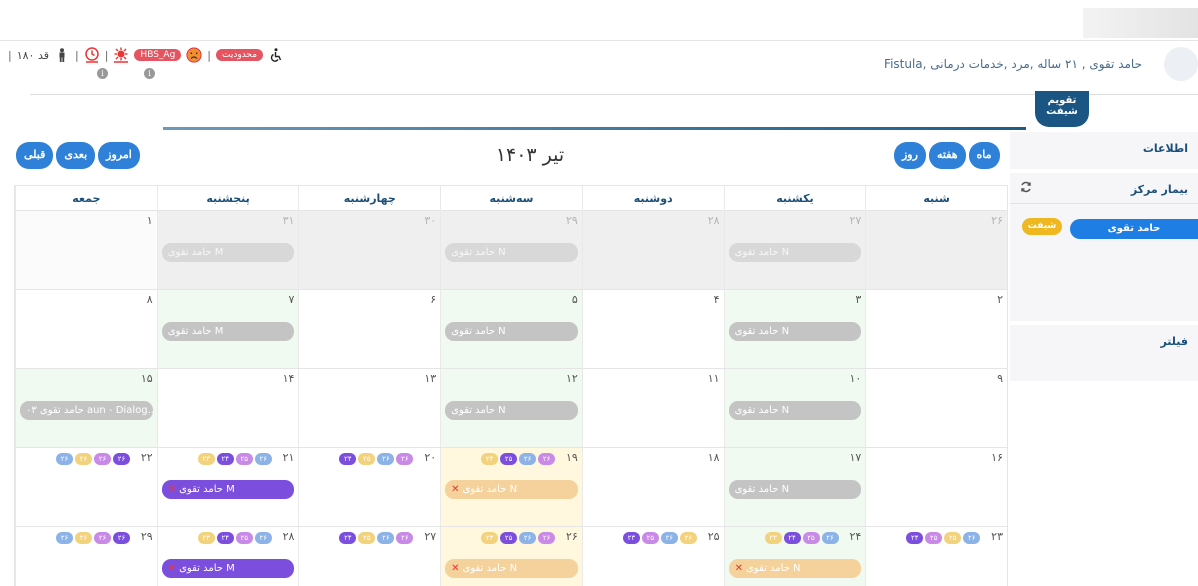  What do you see at coordinates (227, 556) in the screenshot?
I see `day-cell: ۲۸ ۲۳ ۲۴ ۲۵ ۲۶ ✕ حامد تقوی M` at bounding box center [227, 556].